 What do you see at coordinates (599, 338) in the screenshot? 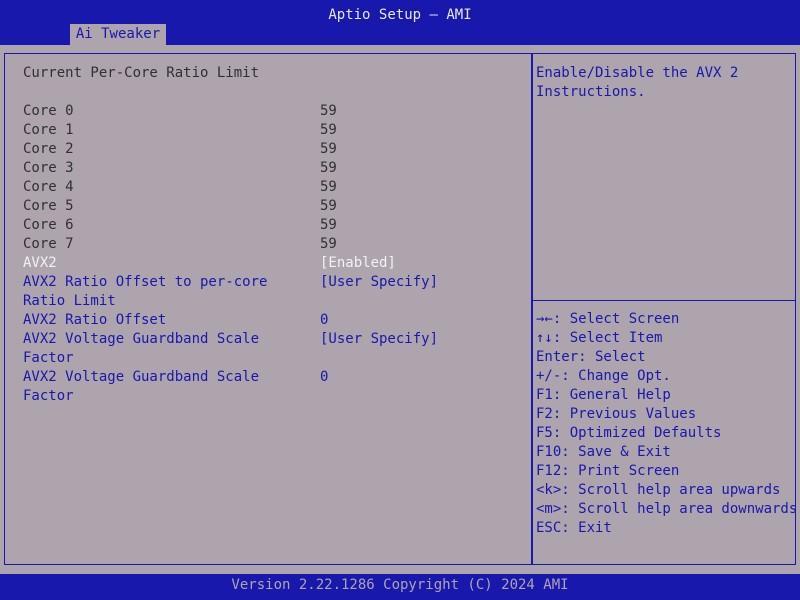
I see `key-help-item: ↑↓: Select Item` at bounding box center [599, 338].